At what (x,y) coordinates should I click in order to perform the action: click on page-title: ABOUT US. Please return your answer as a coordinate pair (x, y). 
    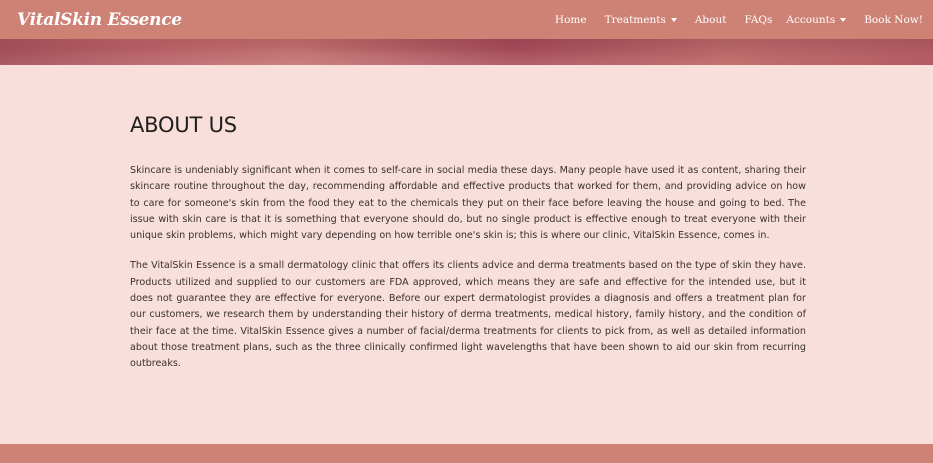
    Looking at the image, I should click on (183, 125).